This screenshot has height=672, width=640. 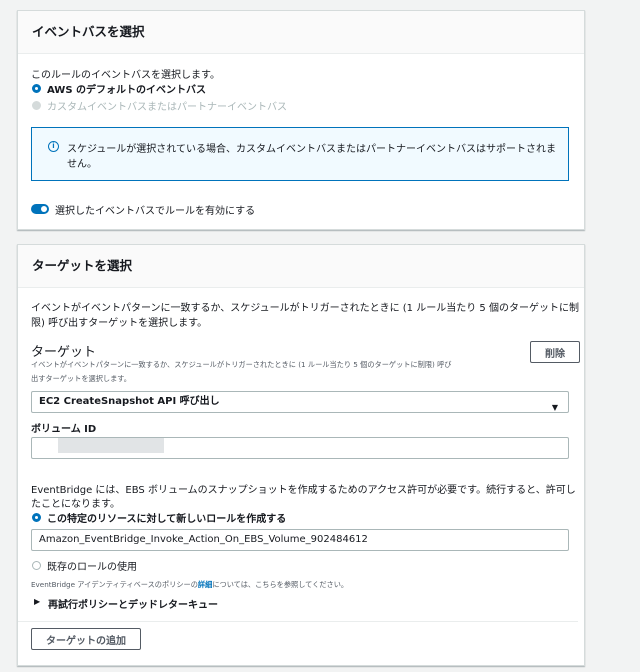 What do you see at coordinates (155, 211) in the screenshot?
I see `enable-rule-toggle-label: 選択したイベントバスでルールを有効にする` at bounding box center [155, 211].